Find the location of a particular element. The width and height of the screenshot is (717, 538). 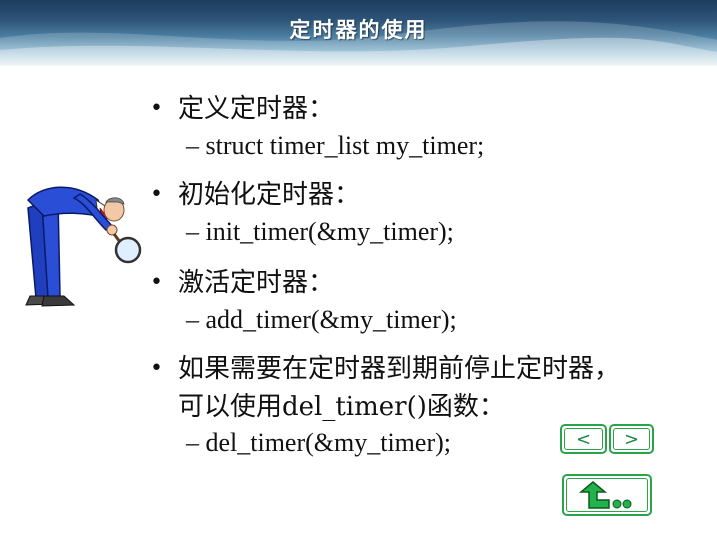

next-icon: > is located at coordinates (631, 439).